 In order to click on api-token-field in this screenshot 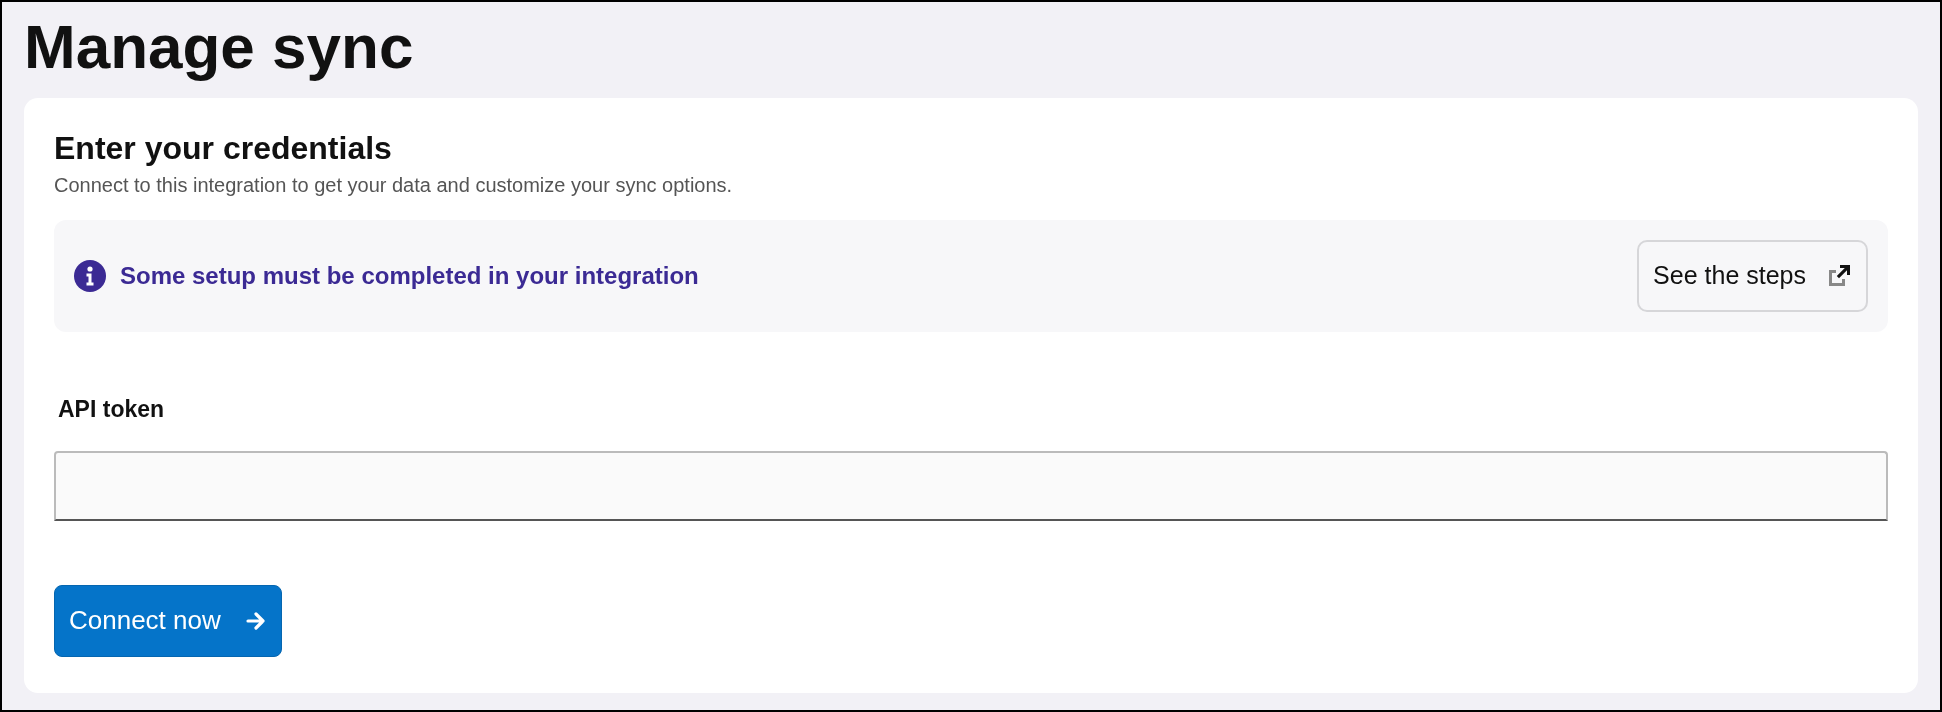, I will do `click(971, 485)`.